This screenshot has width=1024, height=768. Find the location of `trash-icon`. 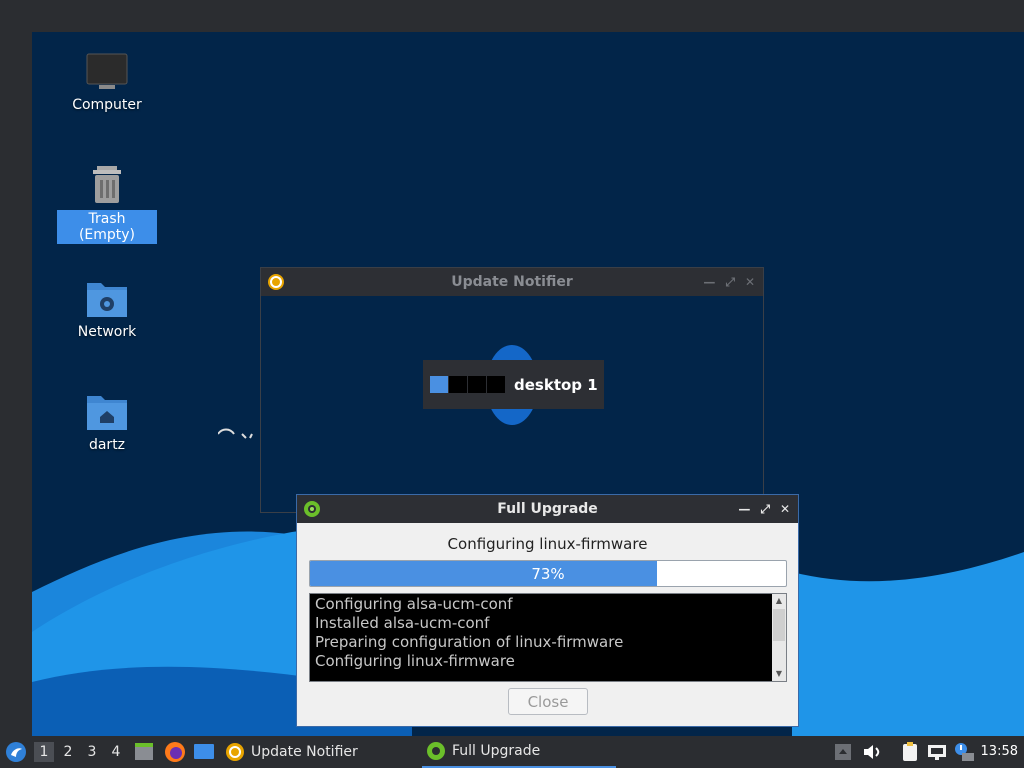

trash-icon is located at coordinates (107, 184).